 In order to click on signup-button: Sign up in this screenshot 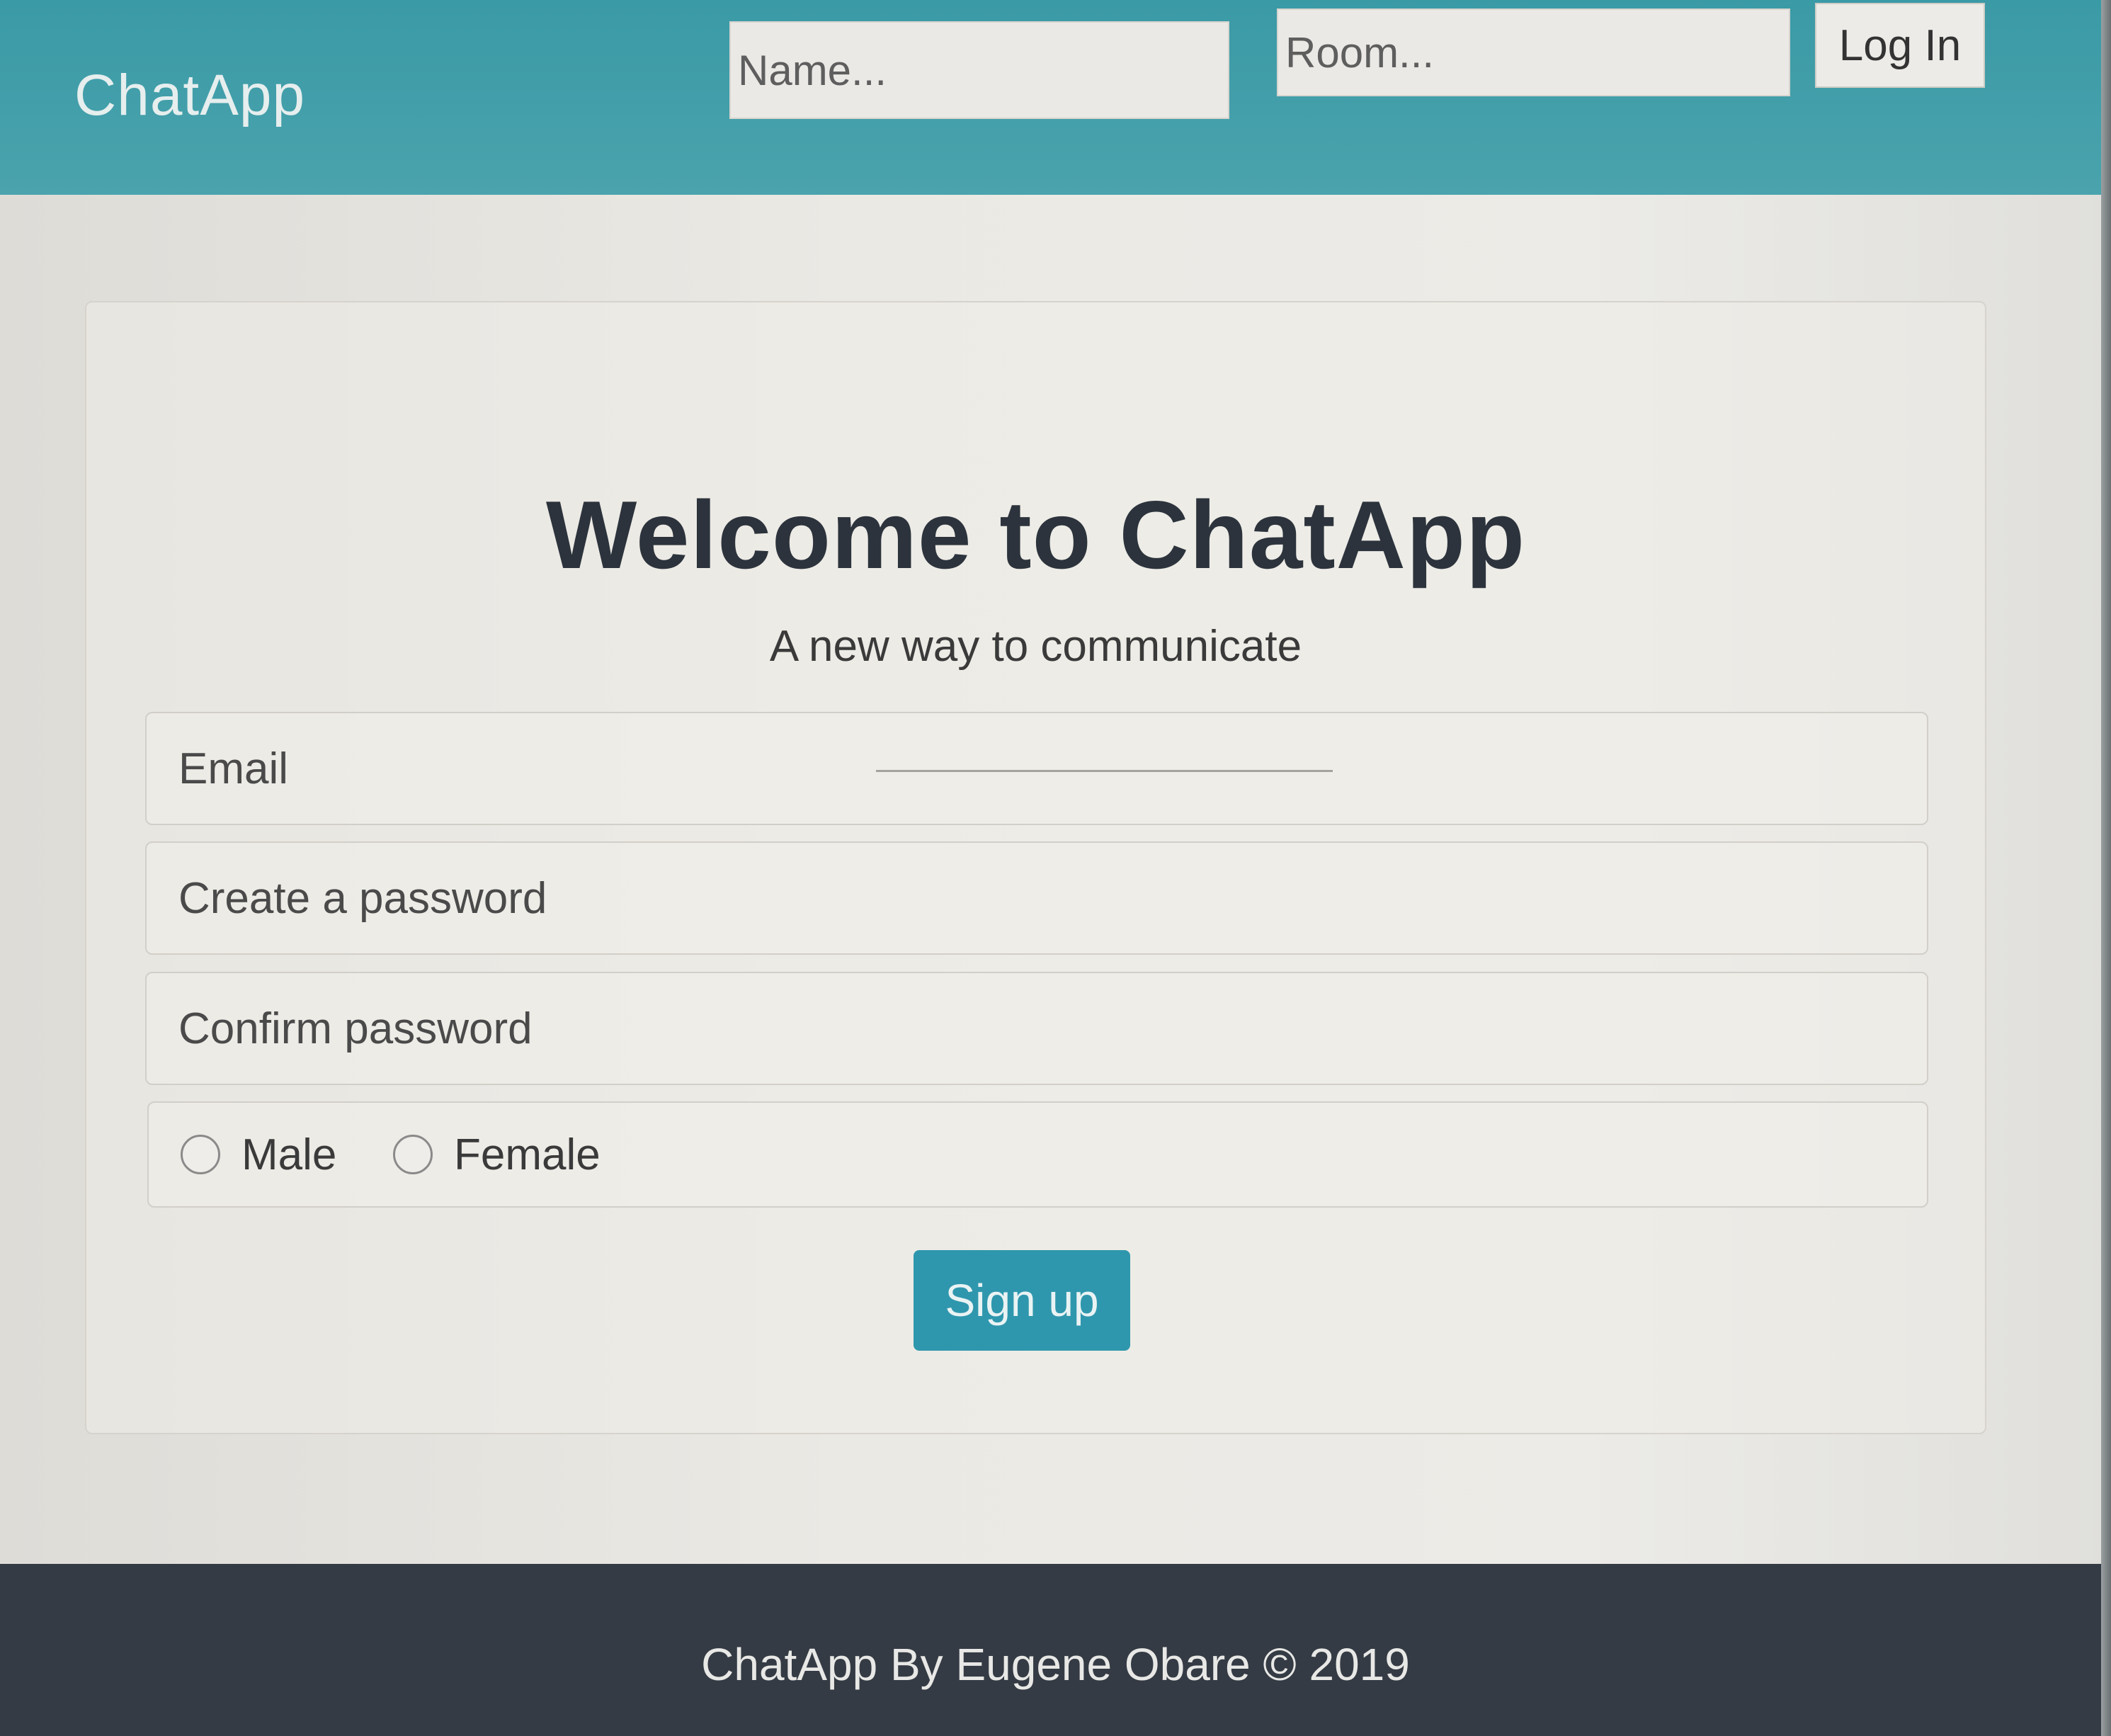, I will do `click(1022, 1301)`.